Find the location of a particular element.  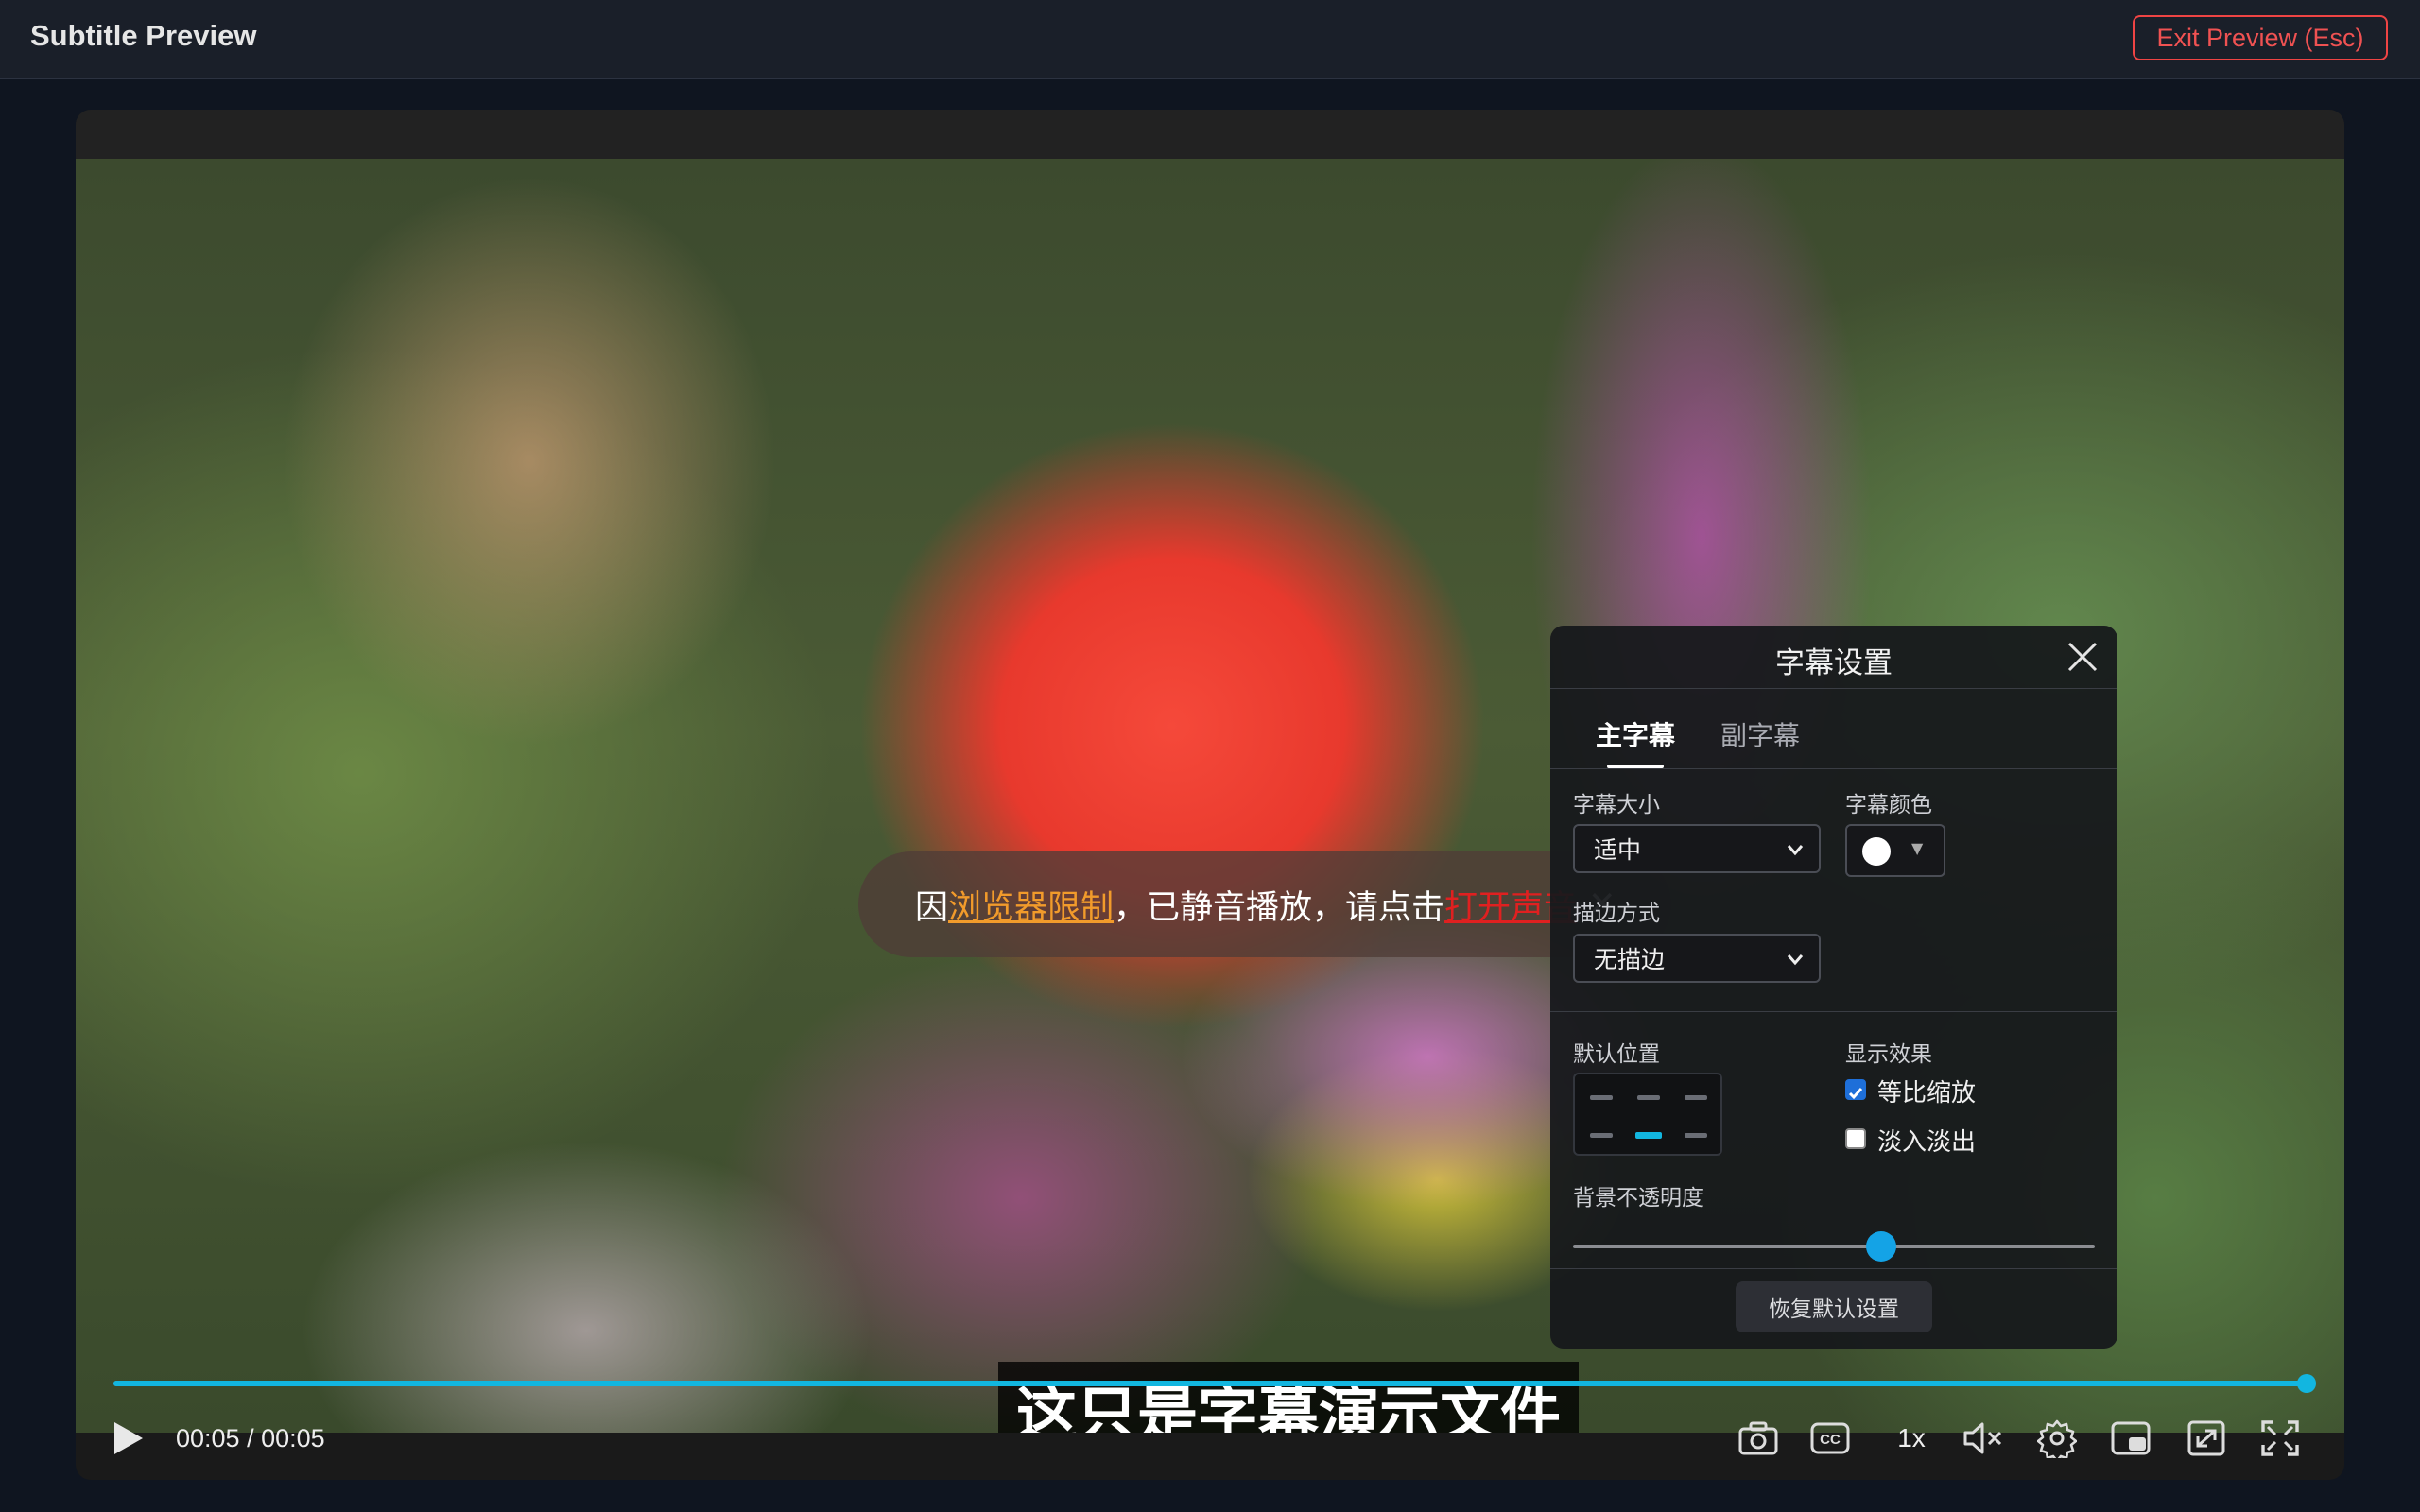

expand-window-icon is located at coordinates (2206, 1438).